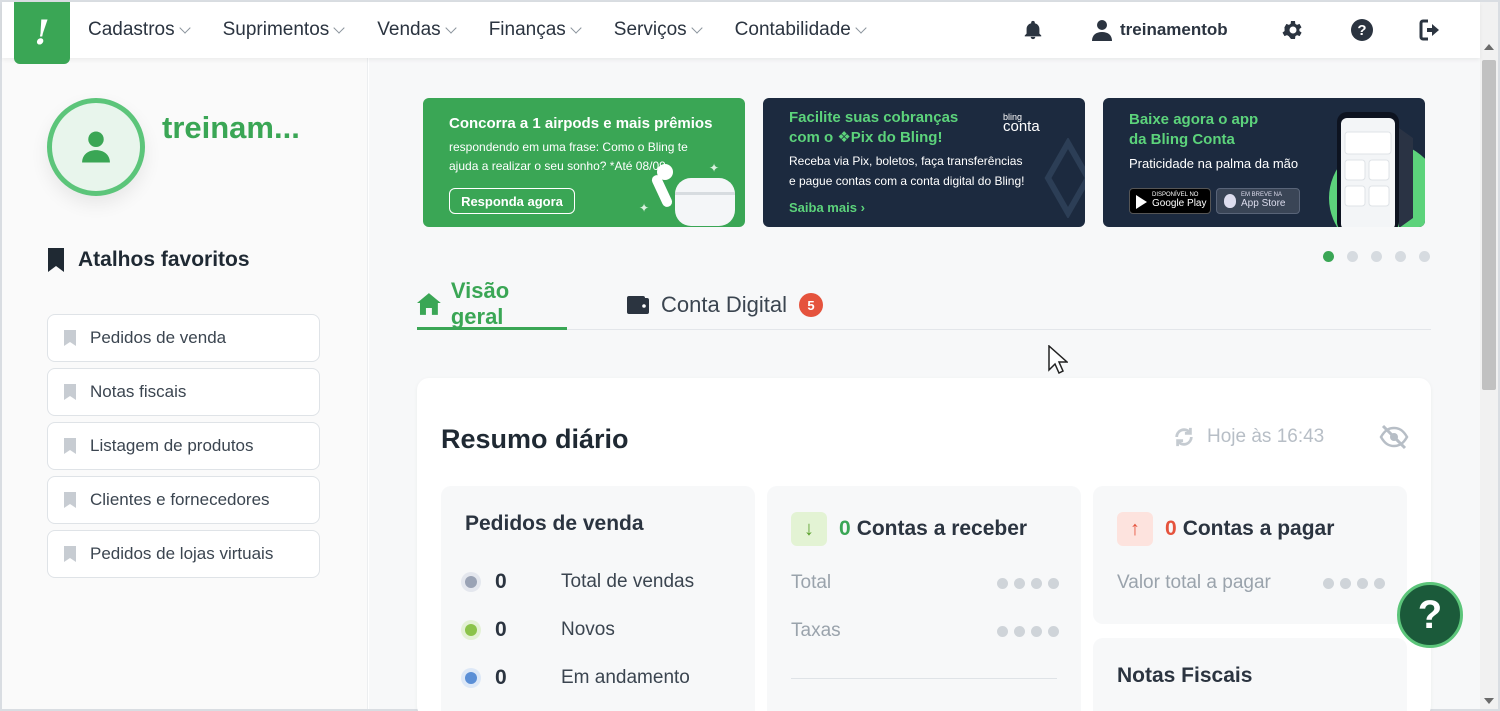 The width and height of the screenshot is (1500, 711). What do you see at coordinates (1383, 256) in the screenshot?
I see `carousel-dots` at bounding box center [1383, 256].